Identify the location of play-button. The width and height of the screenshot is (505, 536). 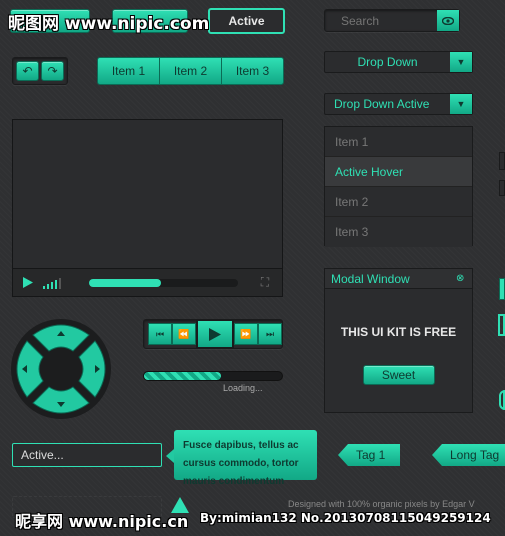
(28, 282).